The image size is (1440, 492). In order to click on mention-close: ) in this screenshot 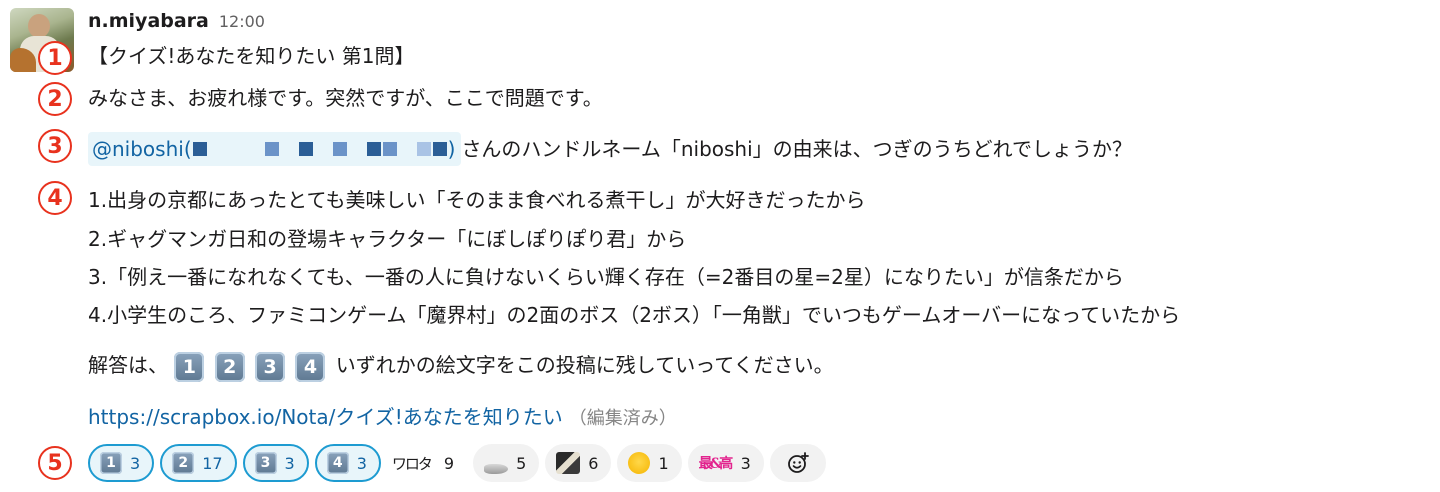, I will do `click(451, 149)`.